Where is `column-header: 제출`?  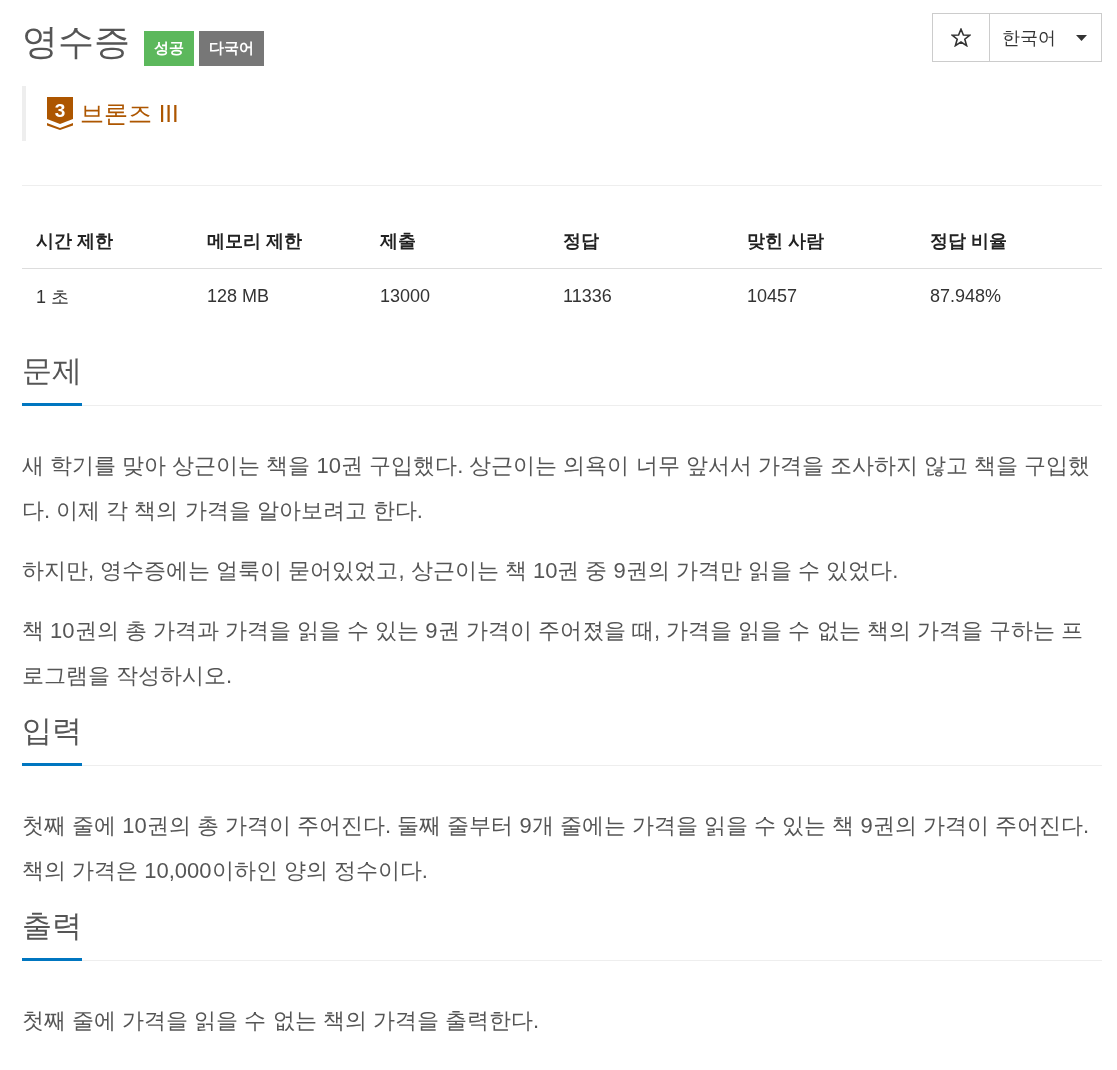 column-header: 제출 is located at coordinates (397, 241).